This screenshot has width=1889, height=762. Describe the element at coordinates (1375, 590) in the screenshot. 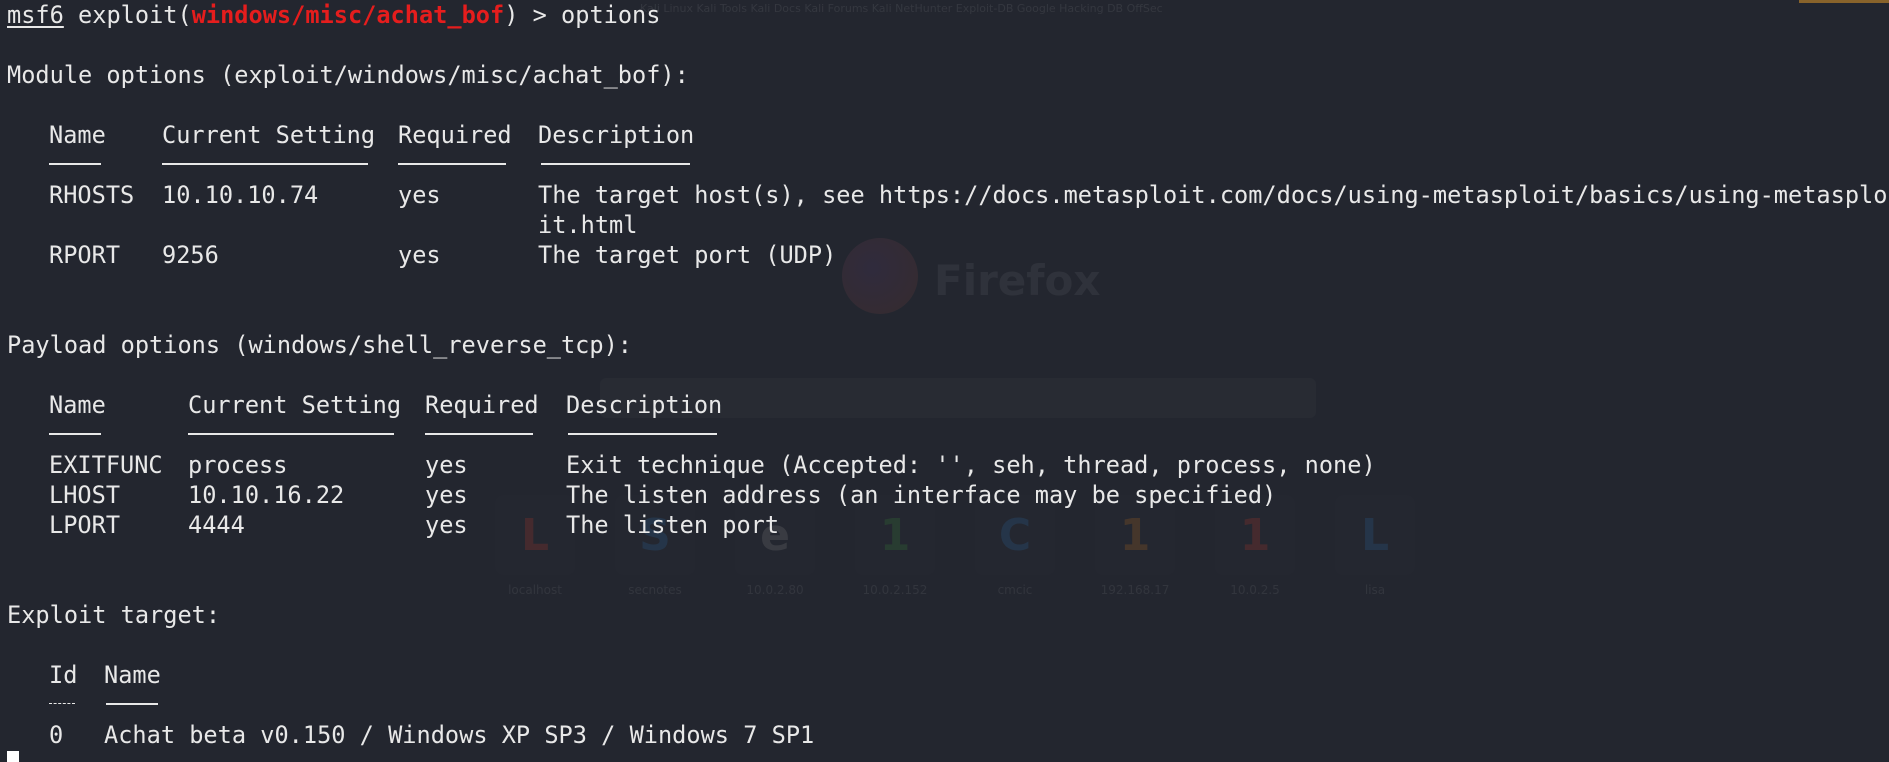

I see `top-site-label: lisa` at that location.